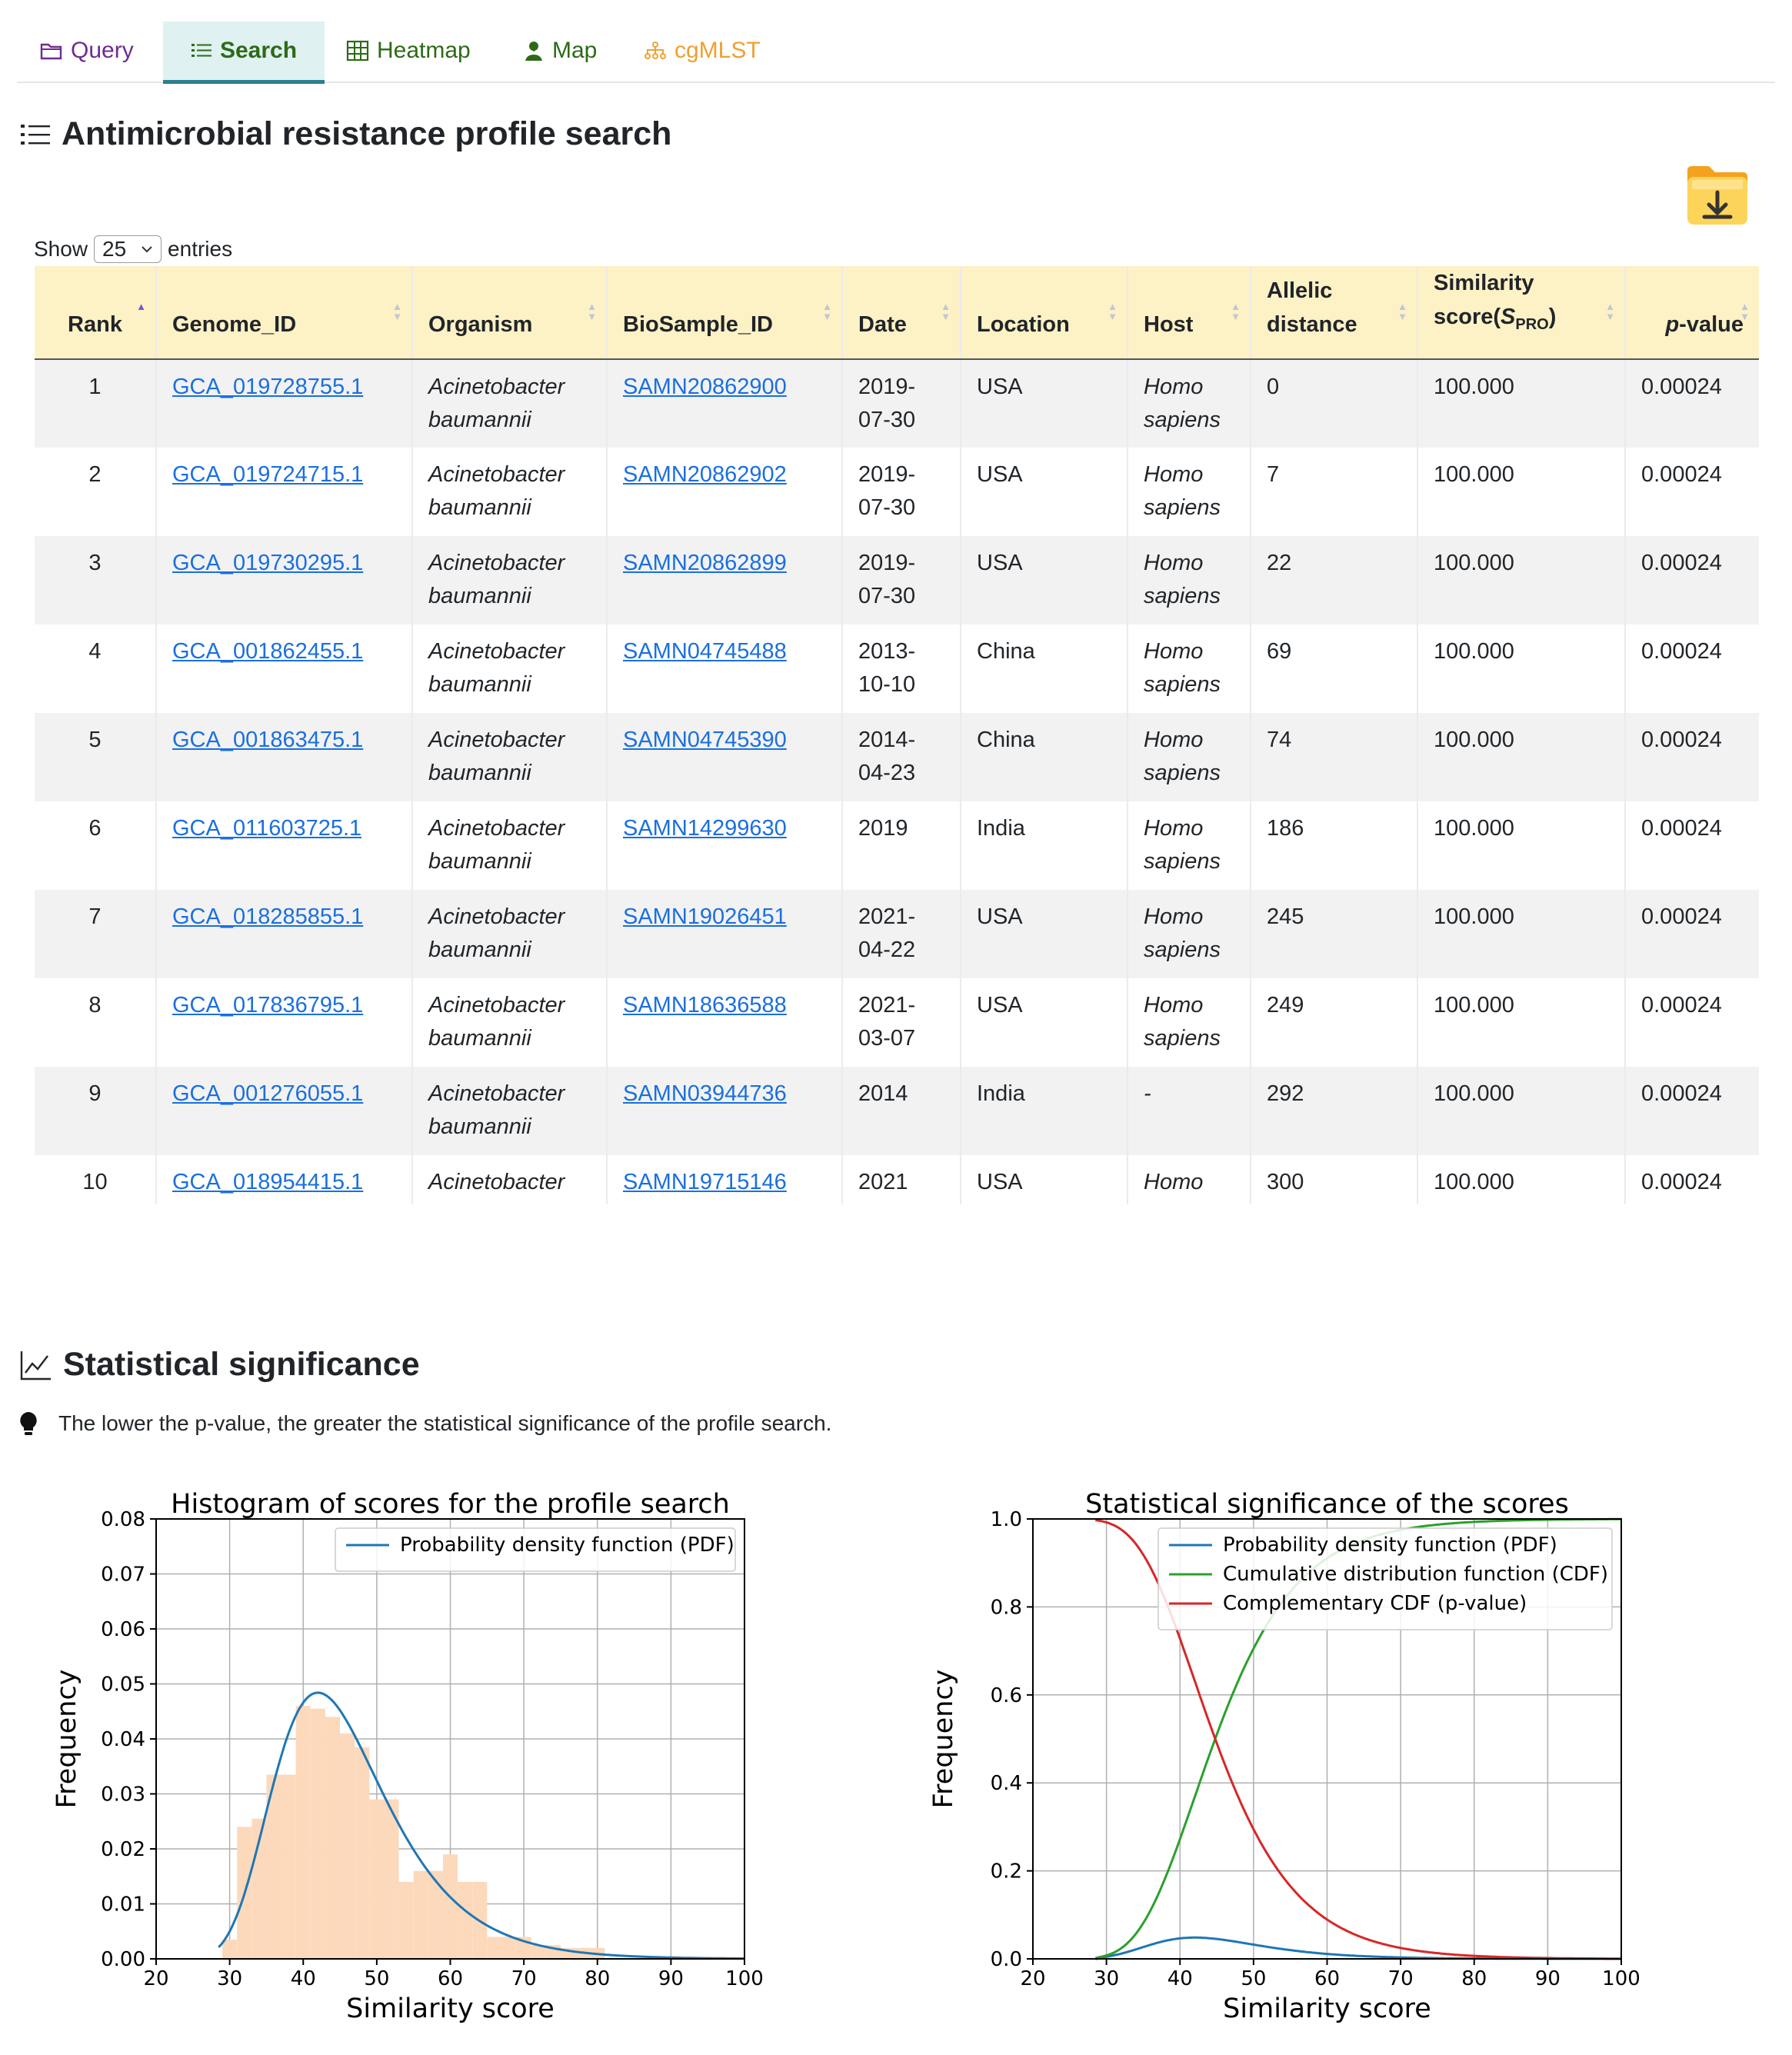 This screenshot has width=1792, height=2055. What do you see at coordinates (1147, 1093) in the screenshot?
I see `cell-host-text: -` at bounding box center [1147, 1093].